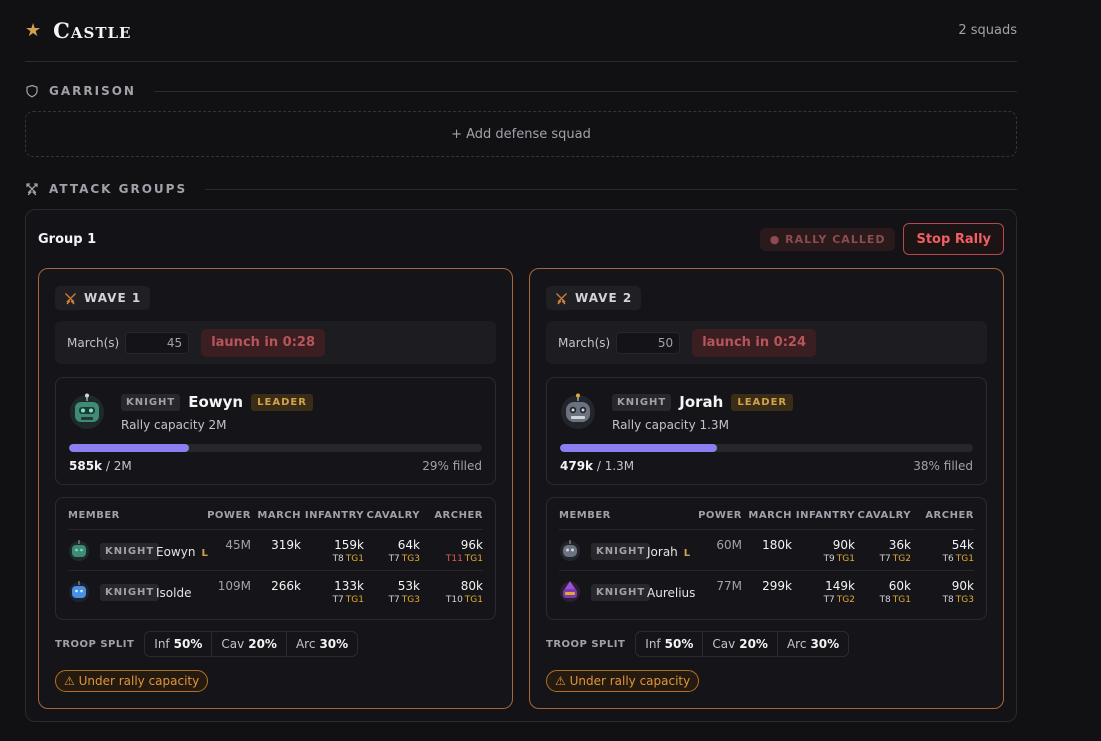  Describe the element at coordinates (829, 559) in the screenshot. I see `tier: T9` at that location.